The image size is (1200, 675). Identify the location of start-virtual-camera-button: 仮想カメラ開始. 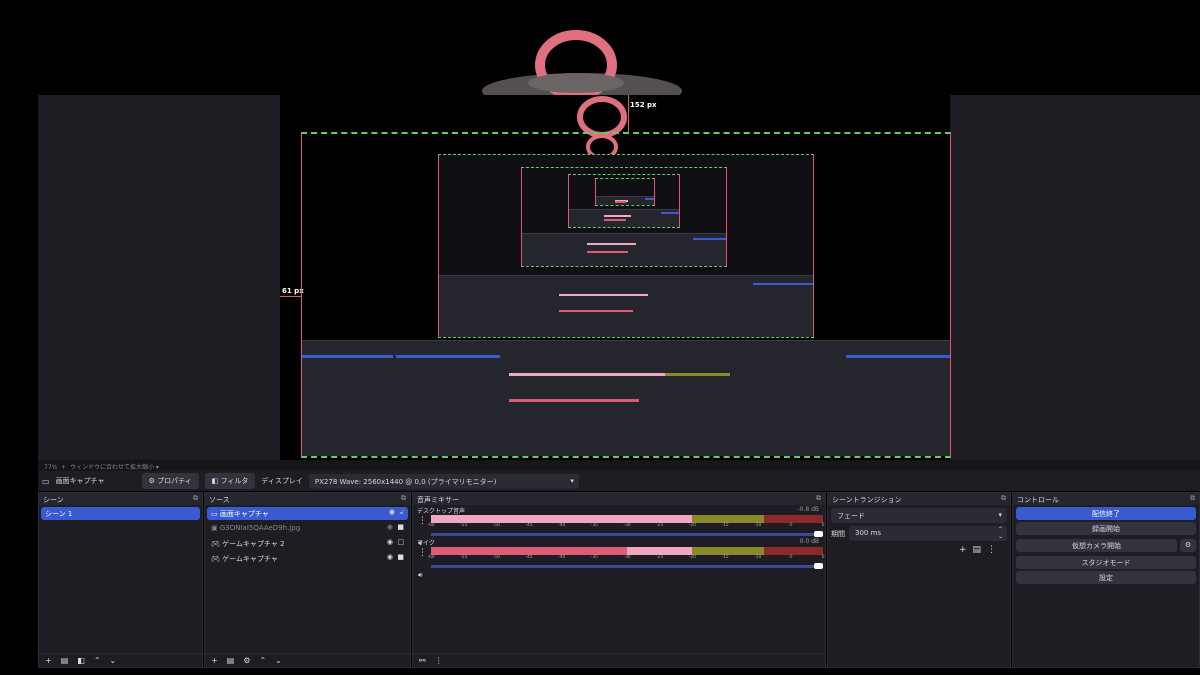
(1096, 545).